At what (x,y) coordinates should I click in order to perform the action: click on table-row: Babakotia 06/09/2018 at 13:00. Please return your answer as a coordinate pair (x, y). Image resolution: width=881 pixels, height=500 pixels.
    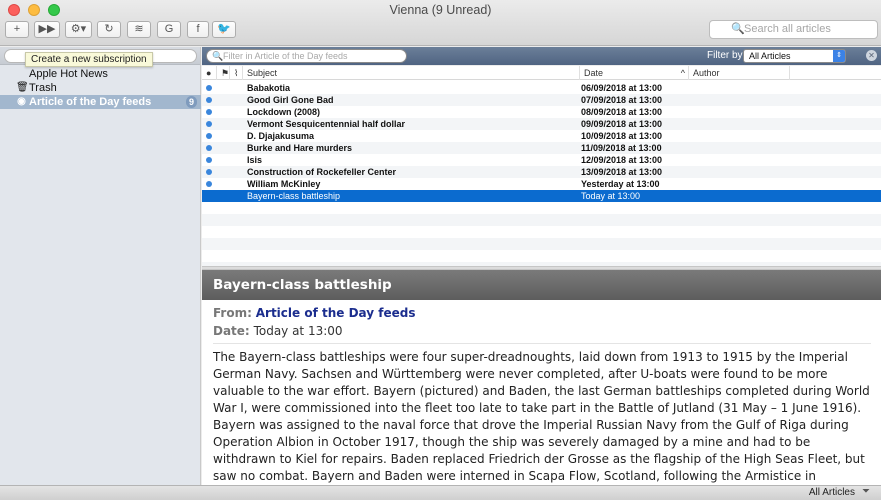
    Looking at the image, I should click on (541, 88).